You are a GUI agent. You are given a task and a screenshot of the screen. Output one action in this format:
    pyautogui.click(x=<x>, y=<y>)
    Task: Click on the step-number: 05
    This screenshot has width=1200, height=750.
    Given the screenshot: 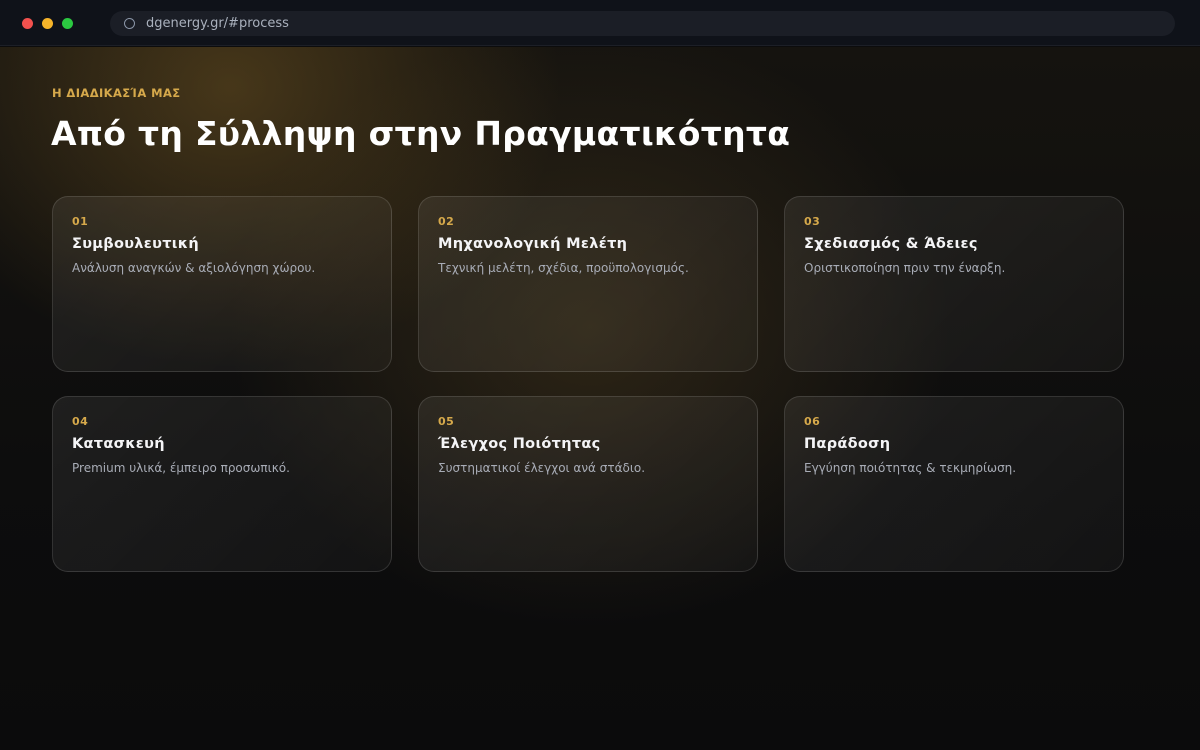 What is the action you would take?
    pyautogui.click(x=446, y=421)
    